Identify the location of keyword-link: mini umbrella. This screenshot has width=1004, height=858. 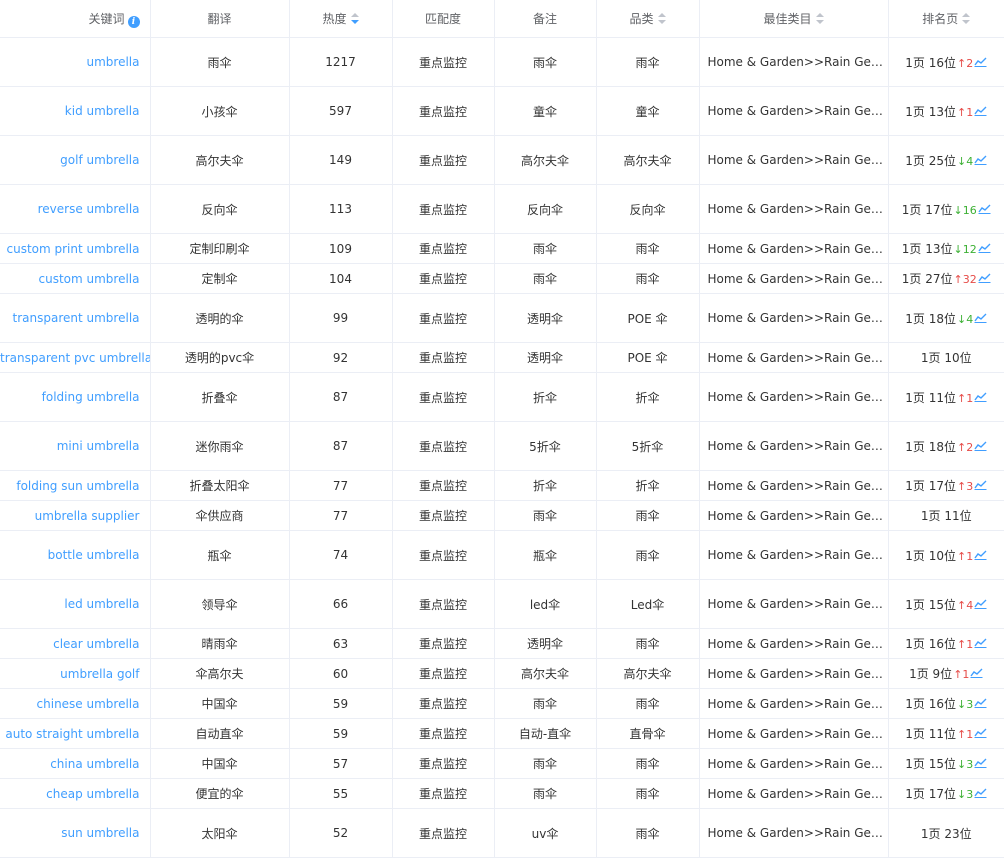
(75, 446).